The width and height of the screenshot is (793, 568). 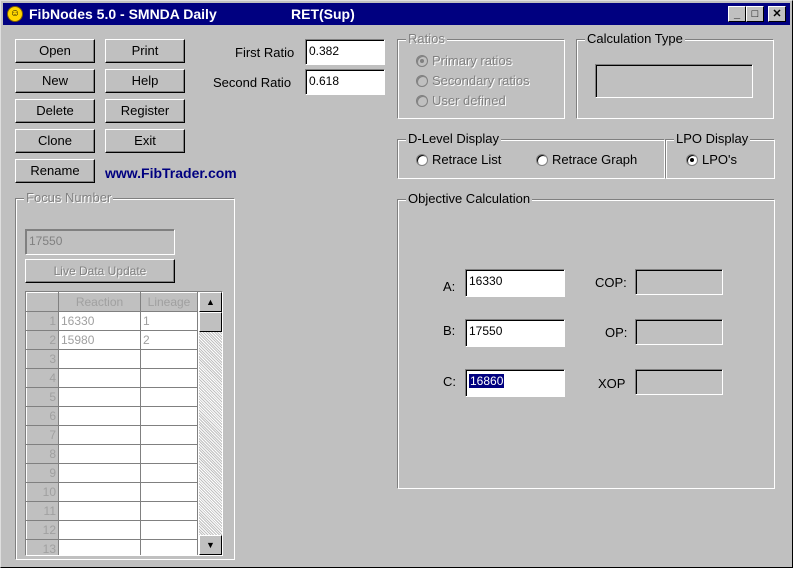 I want to click on radio-primary-ratios: Primary ratios, so click(x=464, y=60).